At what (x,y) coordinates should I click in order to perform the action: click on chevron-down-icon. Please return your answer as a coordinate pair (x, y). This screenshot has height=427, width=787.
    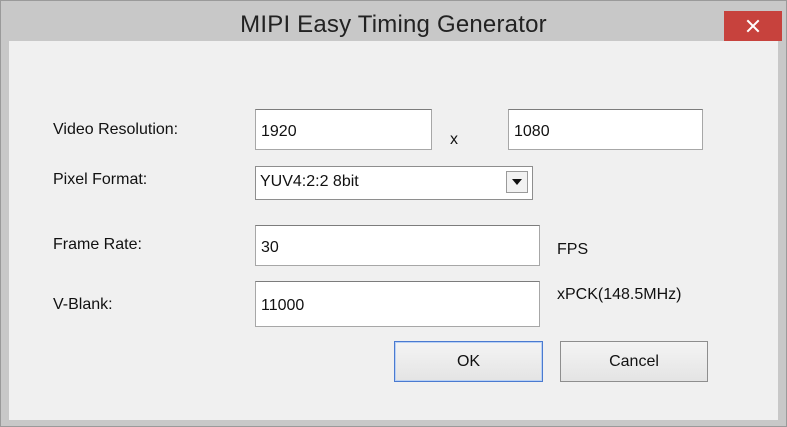
    Looking at the image, I should click on (517, 182).